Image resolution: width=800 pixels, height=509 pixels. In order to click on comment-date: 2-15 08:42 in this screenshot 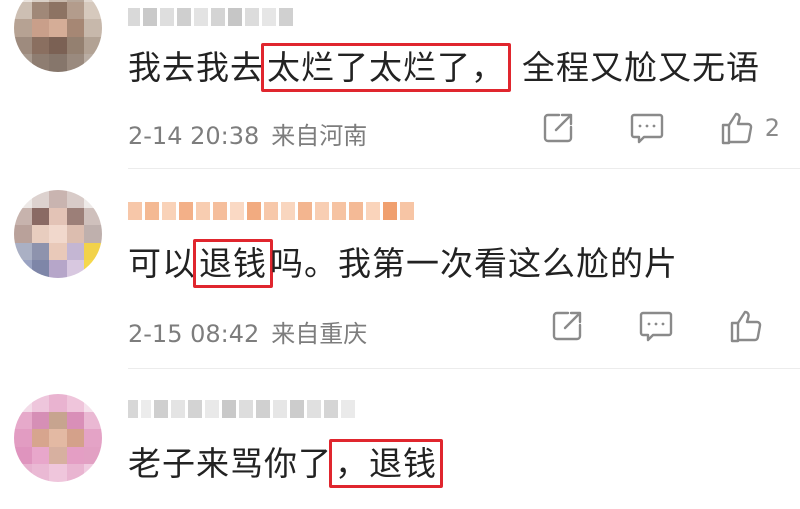, I will do `click(194, 334)`.